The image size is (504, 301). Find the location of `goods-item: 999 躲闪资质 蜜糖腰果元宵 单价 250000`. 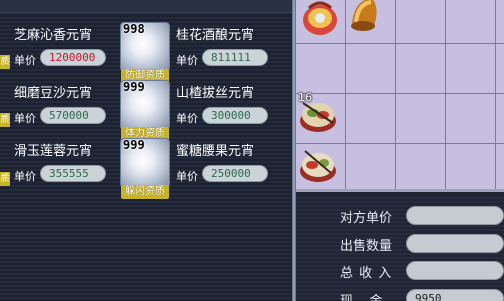

goods-item: 999 躲闪资质 蜜糖腰果元宵 单价 250000 is located at coordinates (194, 169).